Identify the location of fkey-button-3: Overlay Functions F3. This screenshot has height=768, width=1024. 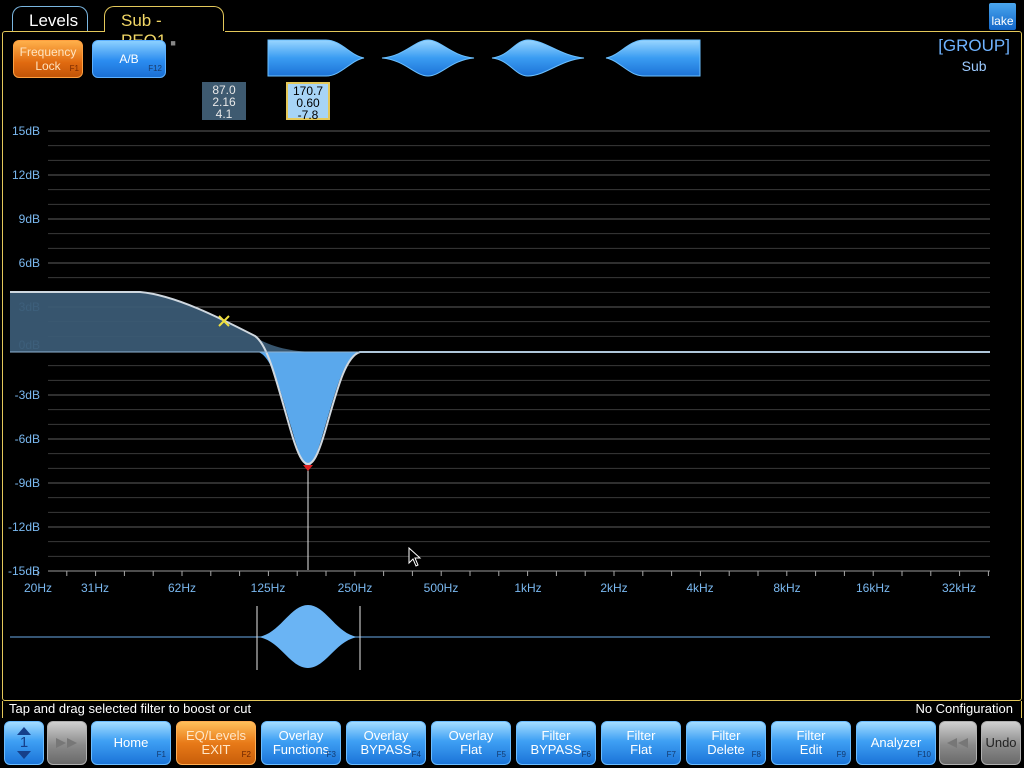
(301, 743).